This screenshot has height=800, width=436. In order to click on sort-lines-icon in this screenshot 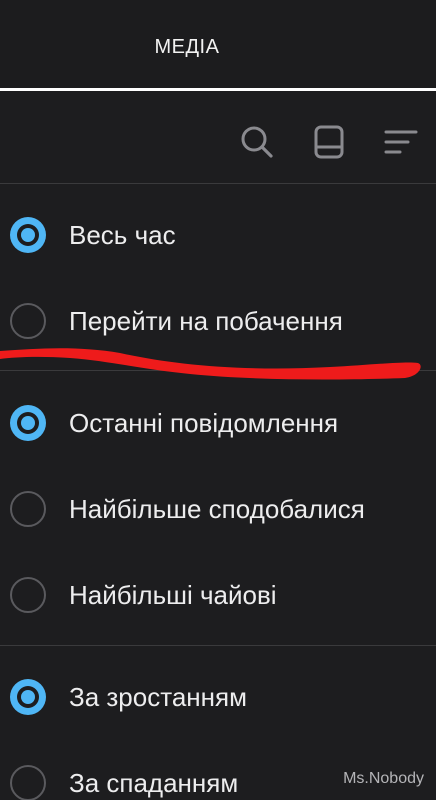, I will do `click(401, 142)`.